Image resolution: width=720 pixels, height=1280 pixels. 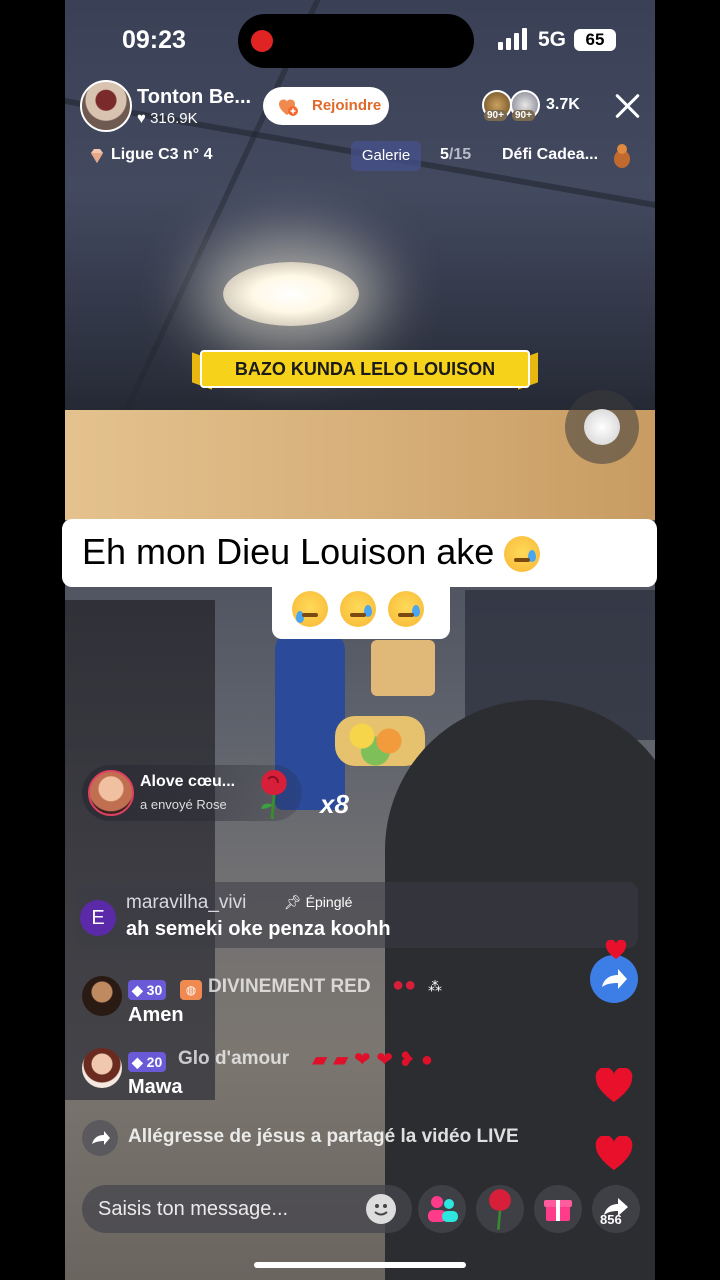 I want to click on record-icon, so click(x=262, y=41).